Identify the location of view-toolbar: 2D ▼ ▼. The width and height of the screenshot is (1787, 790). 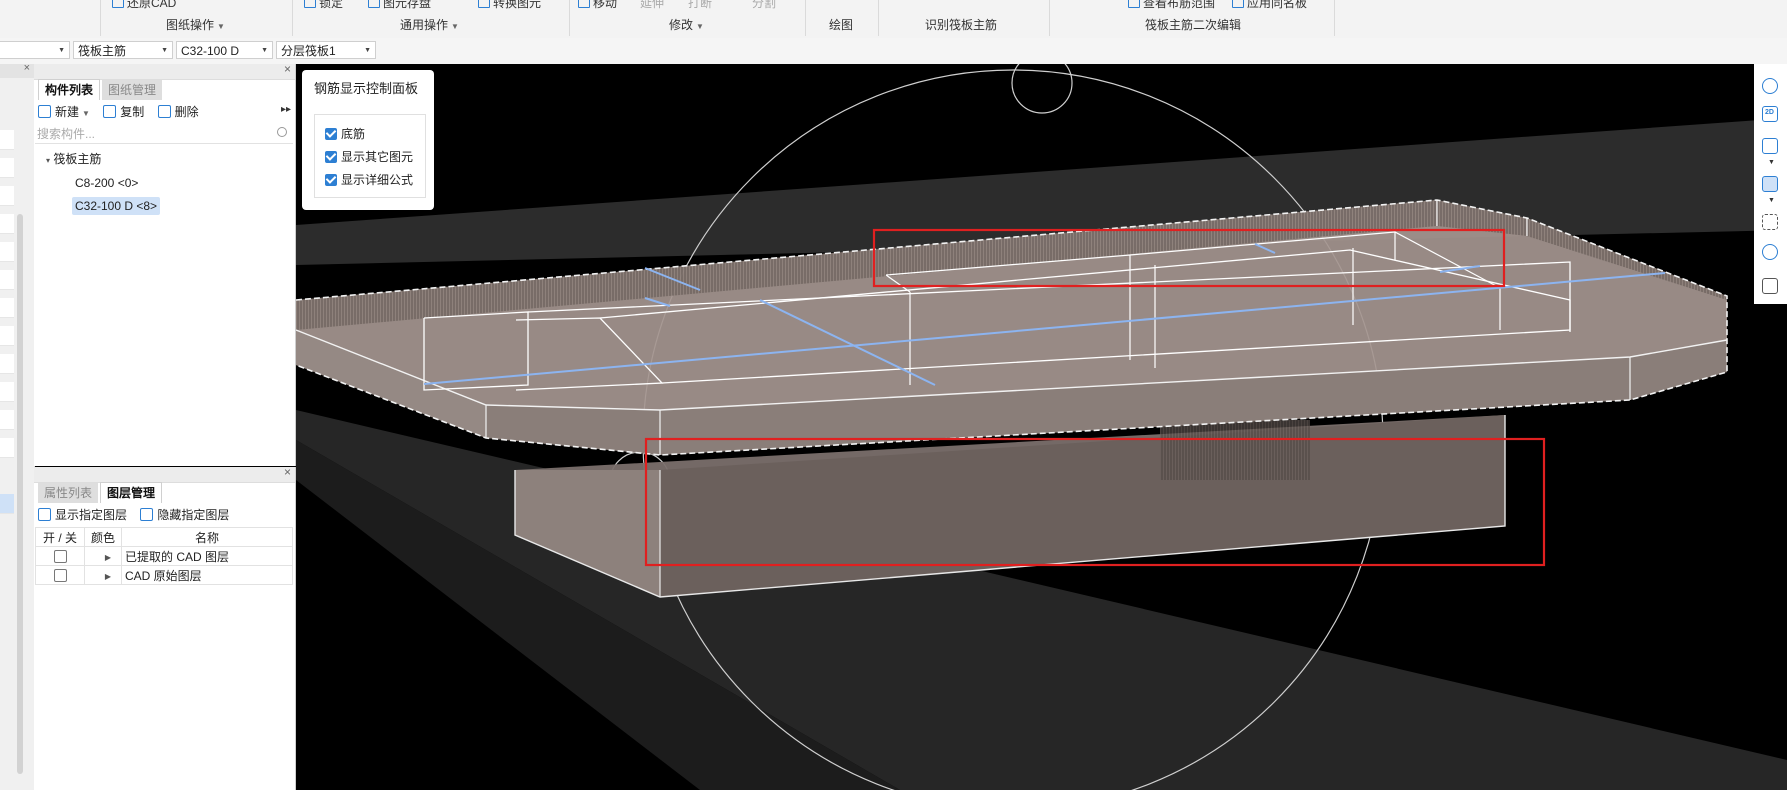
(1770, 184).